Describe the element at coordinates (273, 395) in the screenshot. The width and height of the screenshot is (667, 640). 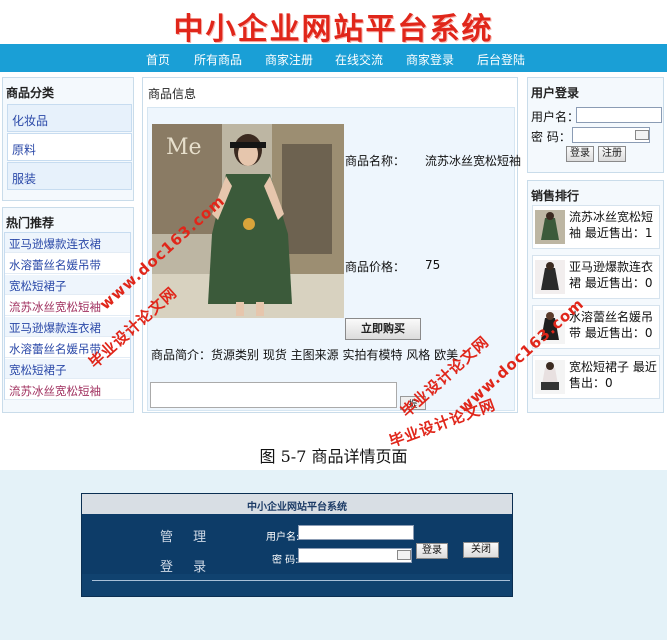
I see `comment-input` at that location.